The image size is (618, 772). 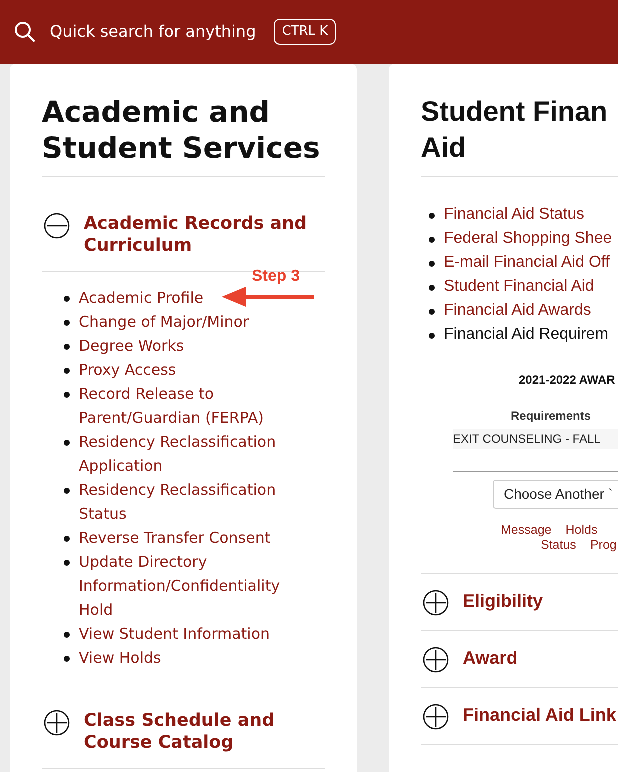 What do you see at coordinates (164, 322) in the screenshot?
I see `list-link: Change of Major/Minor` at bounding box center [164, 322].